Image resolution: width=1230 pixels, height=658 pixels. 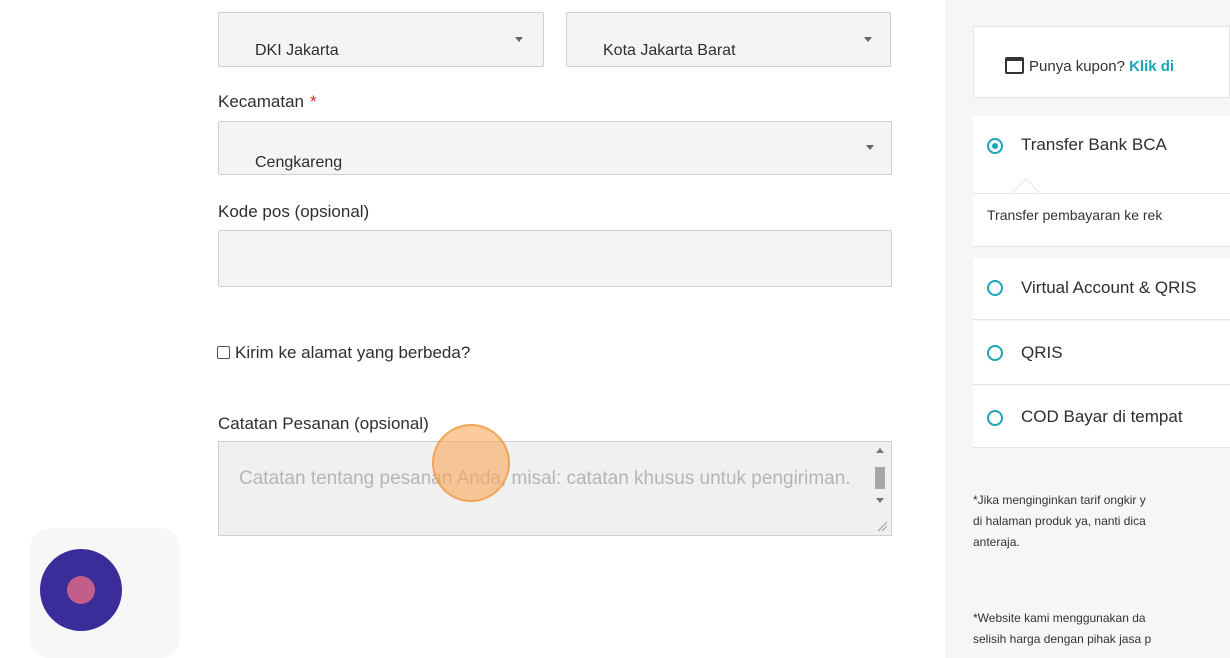 What do you see at coordinates (1151, 66) in the screenshot?
I see `coupon-link: Klik di` at bounding box center [1151, 66].